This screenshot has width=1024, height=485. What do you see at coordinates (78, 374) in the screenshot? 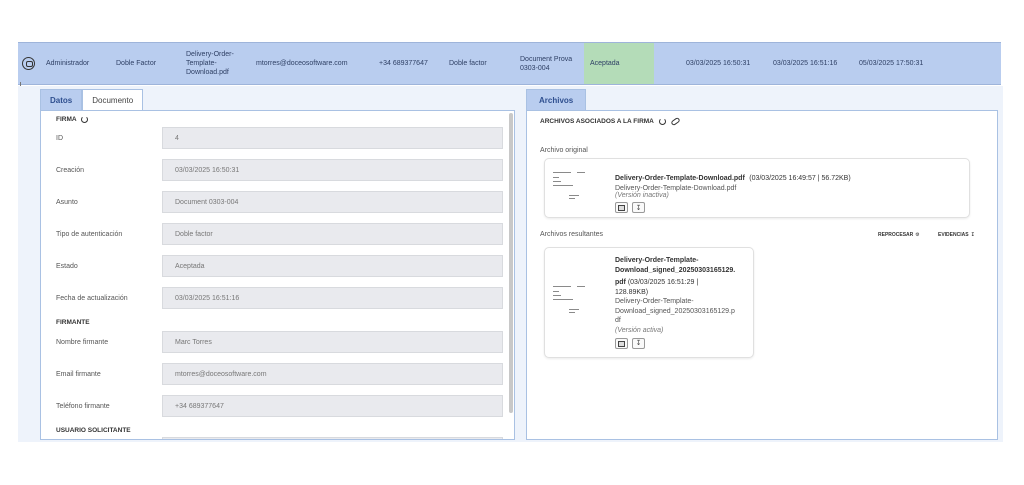
I see `field-label-signer-email: Email firmante` at bounding box center [78, 374].